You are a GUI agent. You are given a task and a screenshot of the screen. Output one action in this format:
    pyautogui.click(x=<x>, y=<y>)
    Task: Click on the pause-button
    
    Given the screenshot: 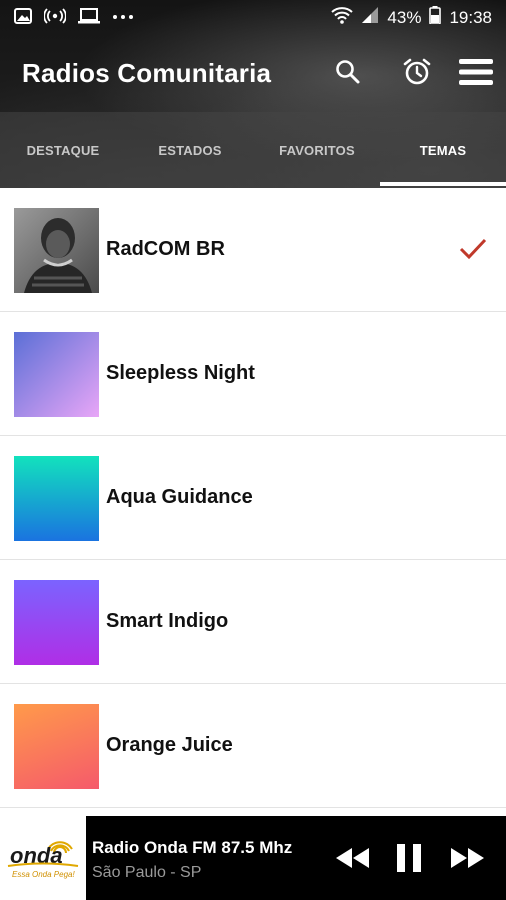 What is the action you would take?
    pyautogui.click(x=409, y=858)
    